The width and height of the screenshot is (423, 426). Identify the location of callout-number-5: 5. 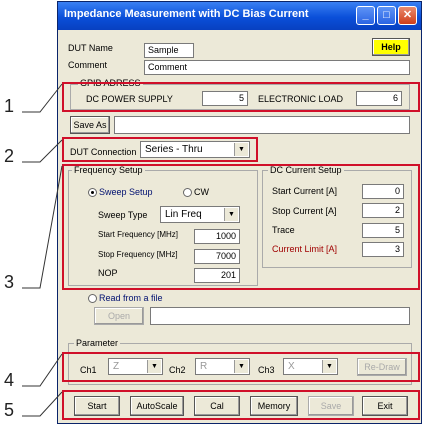
(9, 410).